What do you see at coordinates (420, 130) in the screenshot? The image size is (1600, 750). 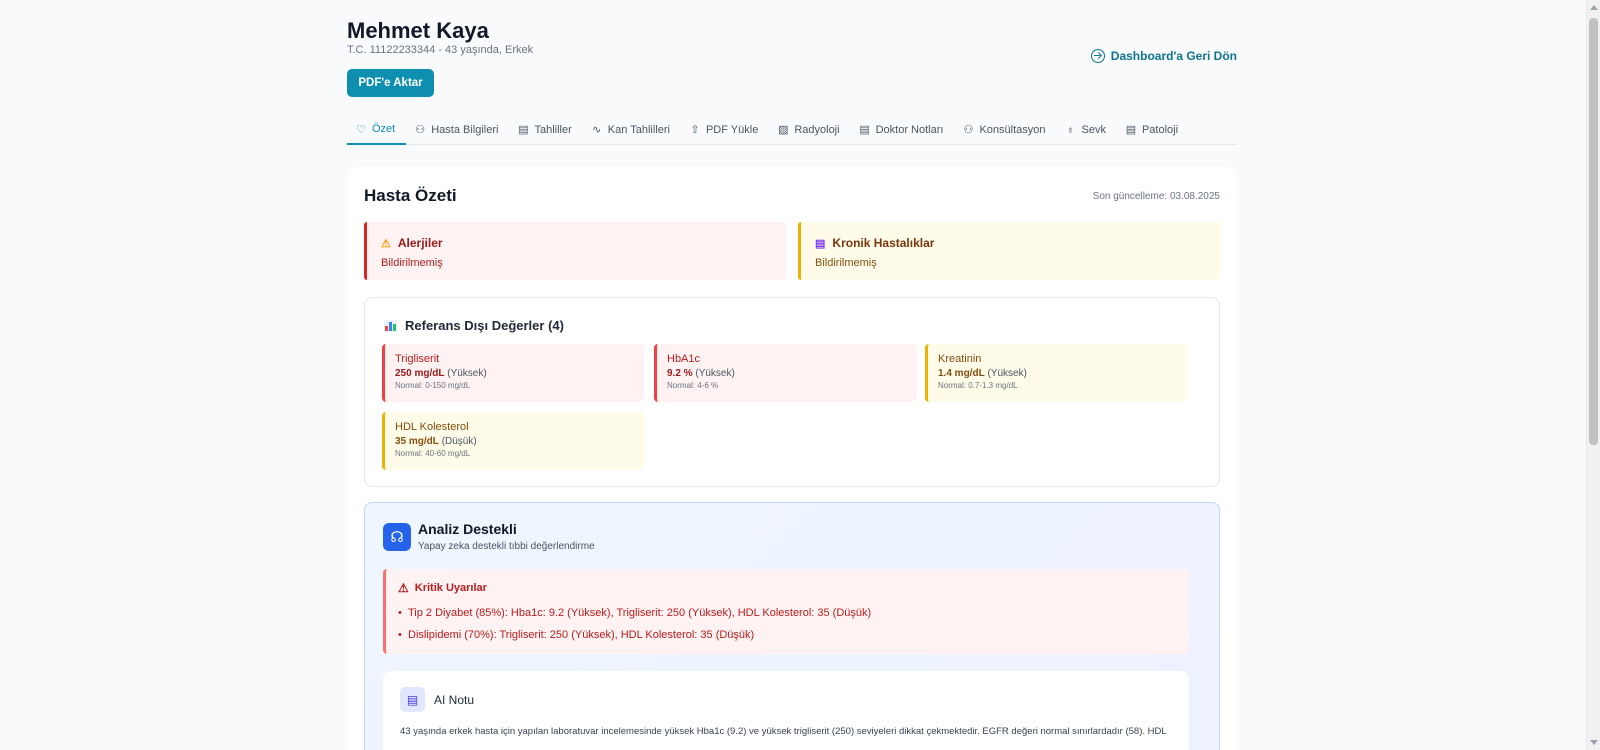 I see `user-icon: ⚇` at bounding box center [420, 130].